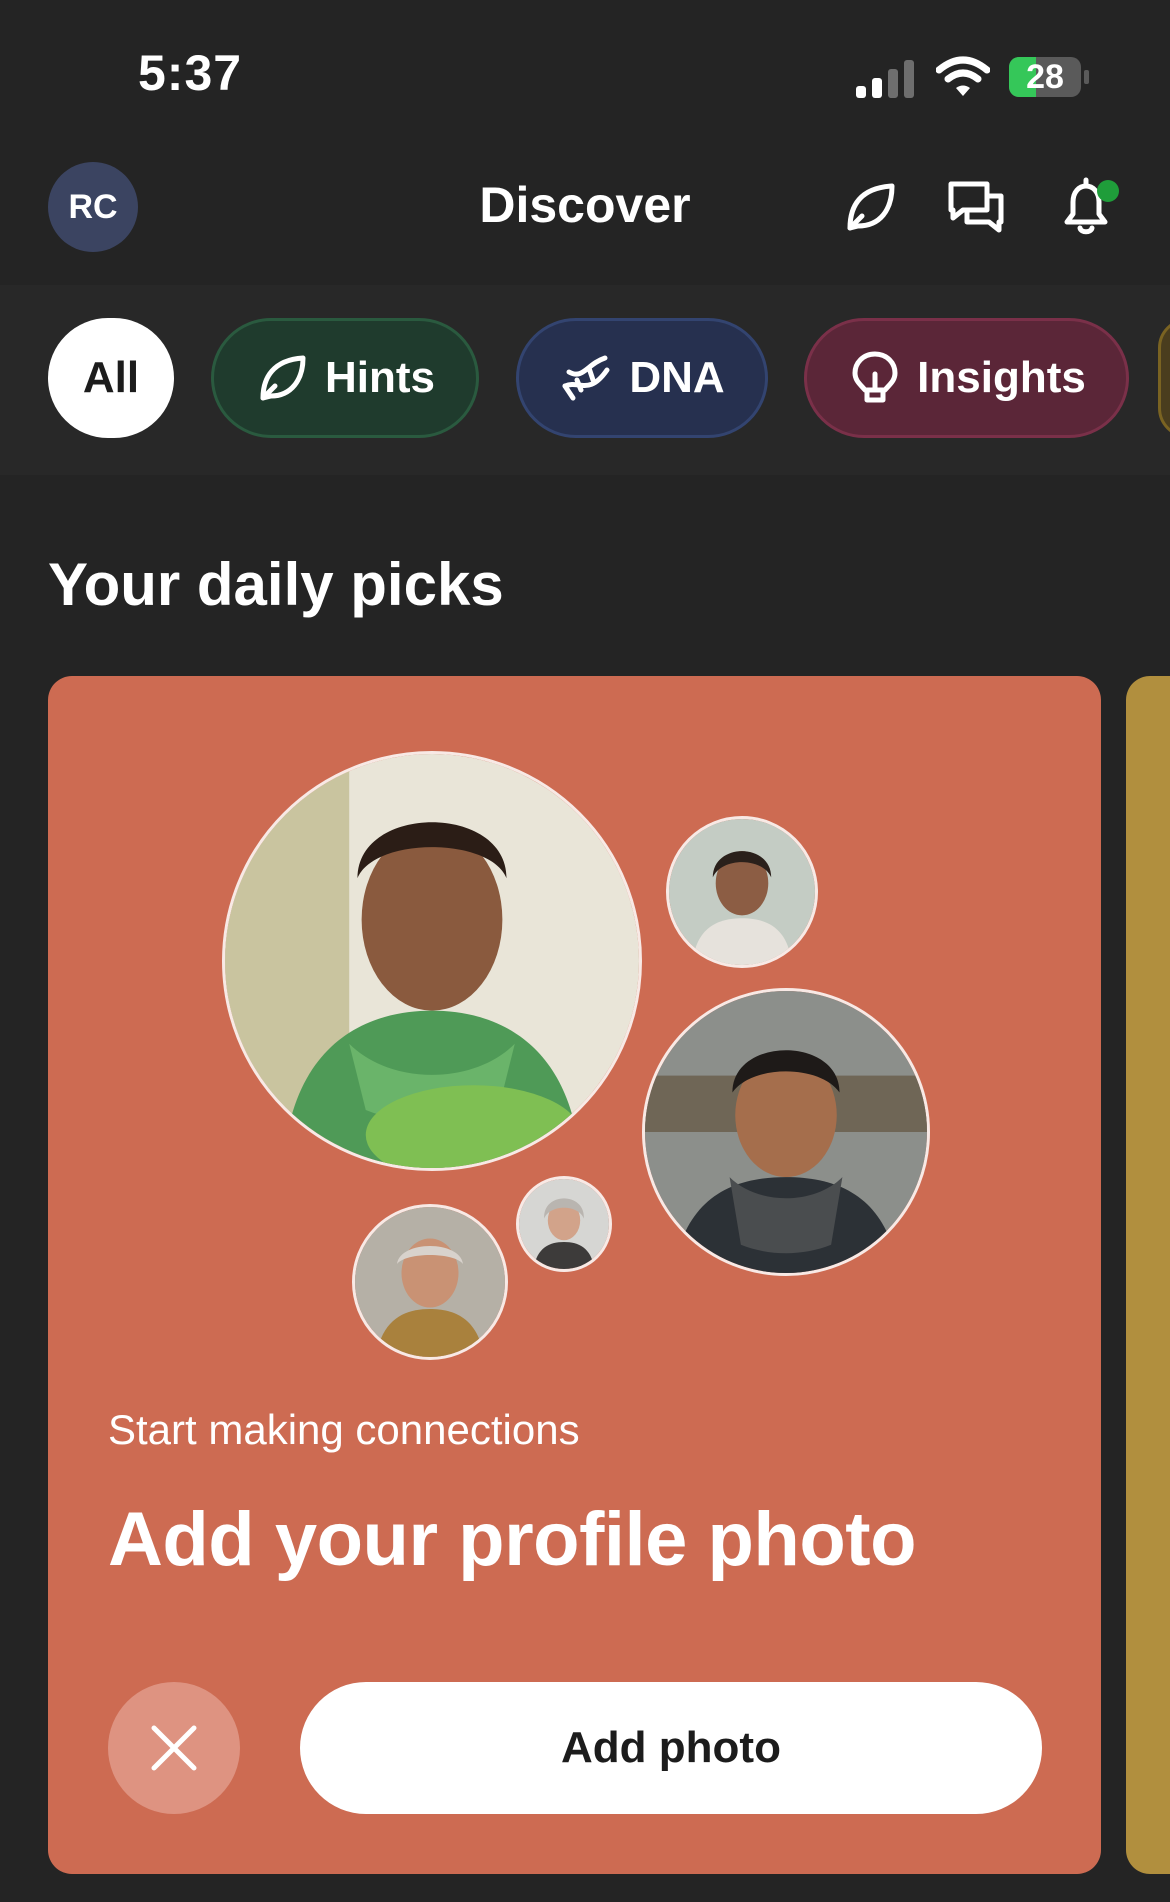  I want to click on header: RC Discover, so click(585, 210).